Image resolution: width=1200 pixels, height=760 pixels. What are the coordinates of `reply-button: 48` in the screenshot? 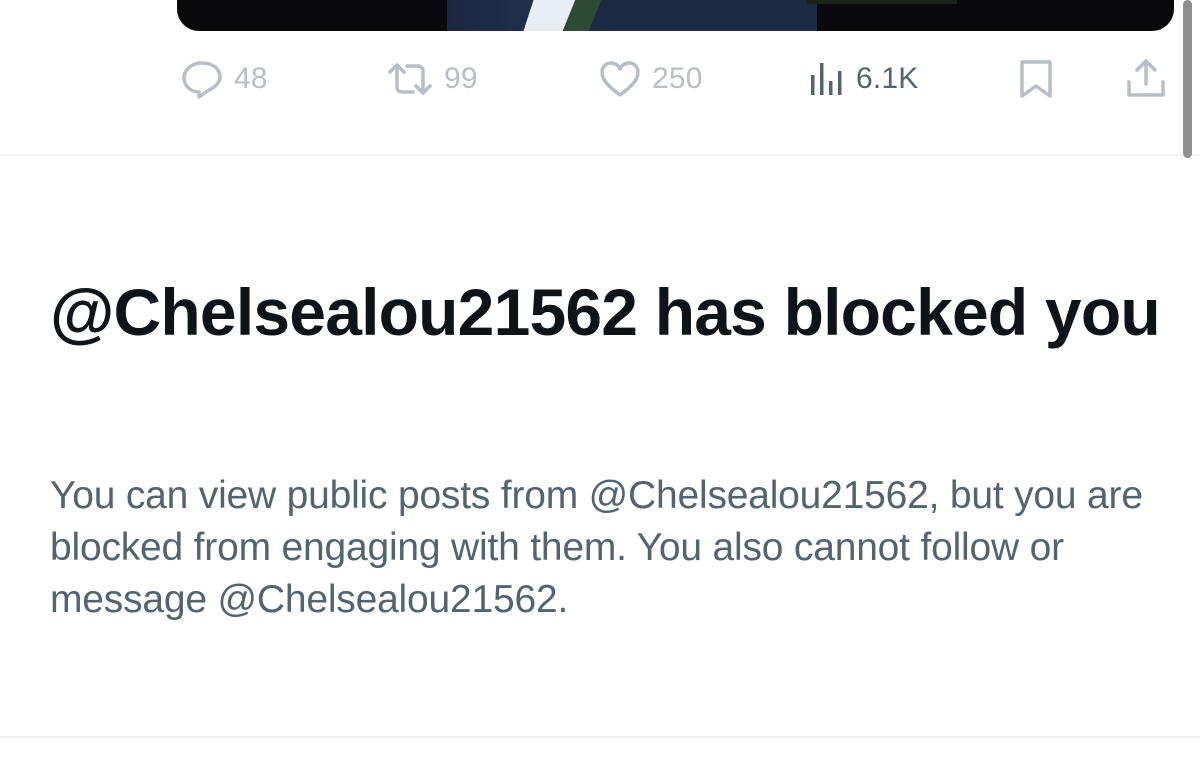 It's located at (224, 79).